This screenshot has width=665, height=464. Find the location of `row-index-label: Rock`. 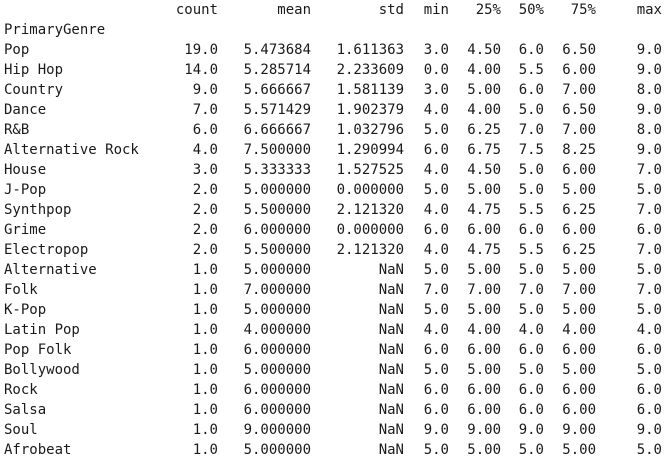

row-index-label: Rock is located at coordinates (21, 390).